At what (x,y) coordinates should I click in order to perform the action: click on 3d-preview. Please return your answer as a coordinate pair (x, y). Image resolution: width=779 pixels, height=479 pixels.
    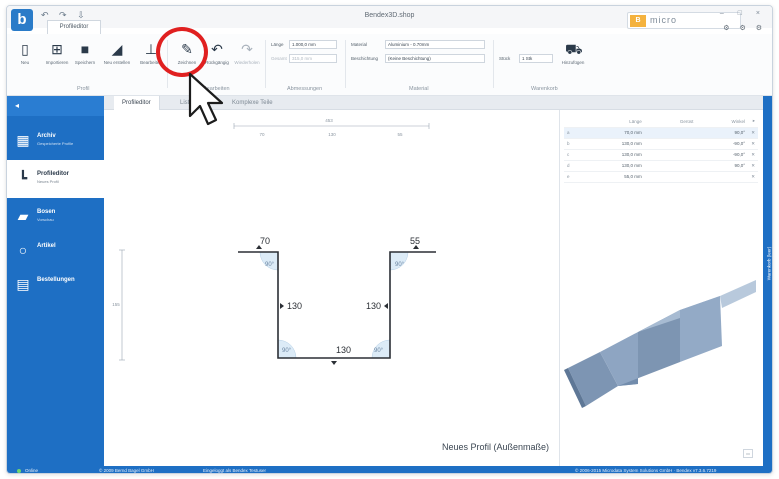
    Looking at the image, I should click on (662, 328).